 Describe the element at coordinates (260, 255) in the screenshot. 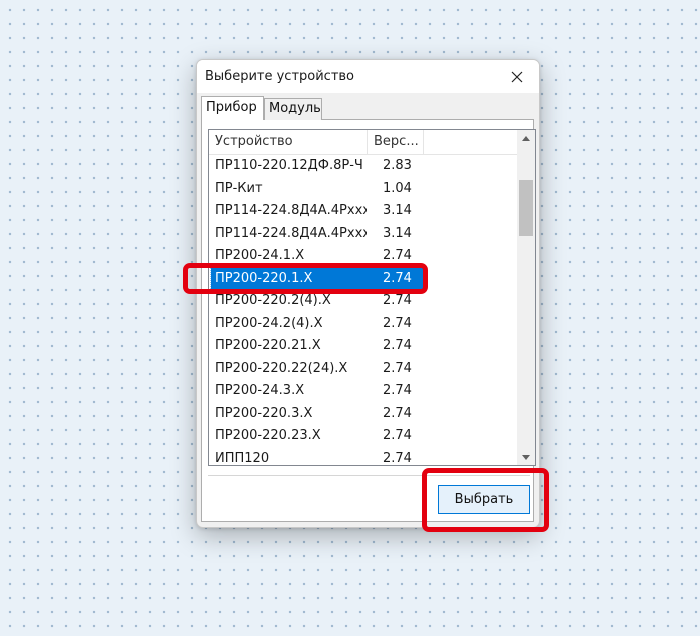

I see `device-name: ПР200-24.1.X` at that location.